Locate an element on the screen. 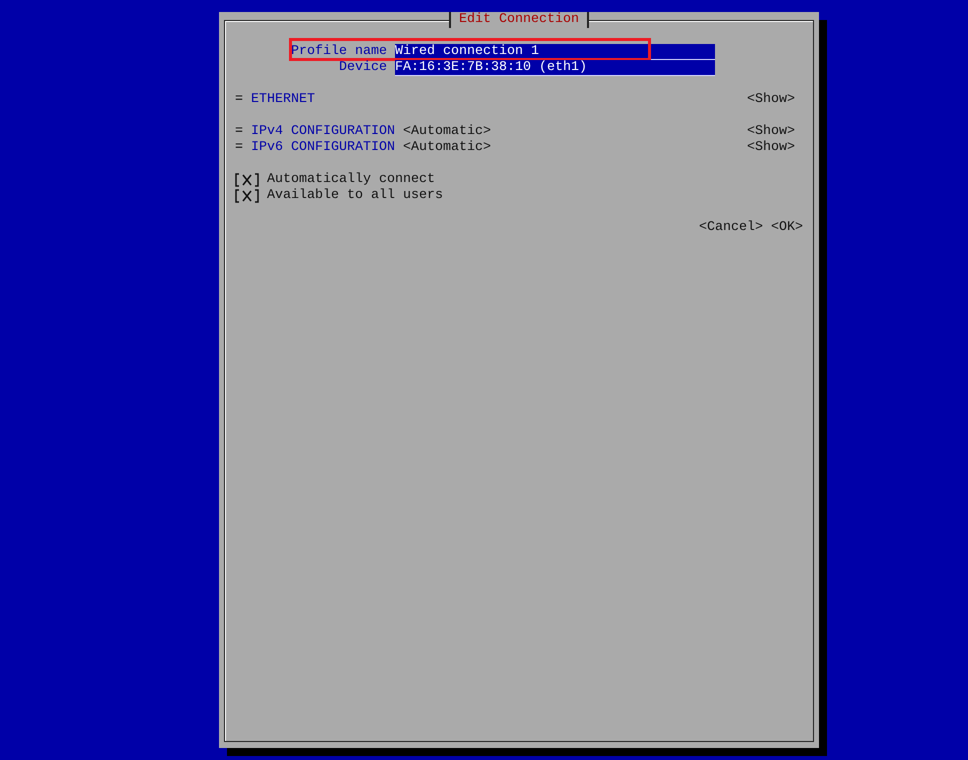  section-heading: IPv6 CONFIGURATION is located at coordinates (323, 148).